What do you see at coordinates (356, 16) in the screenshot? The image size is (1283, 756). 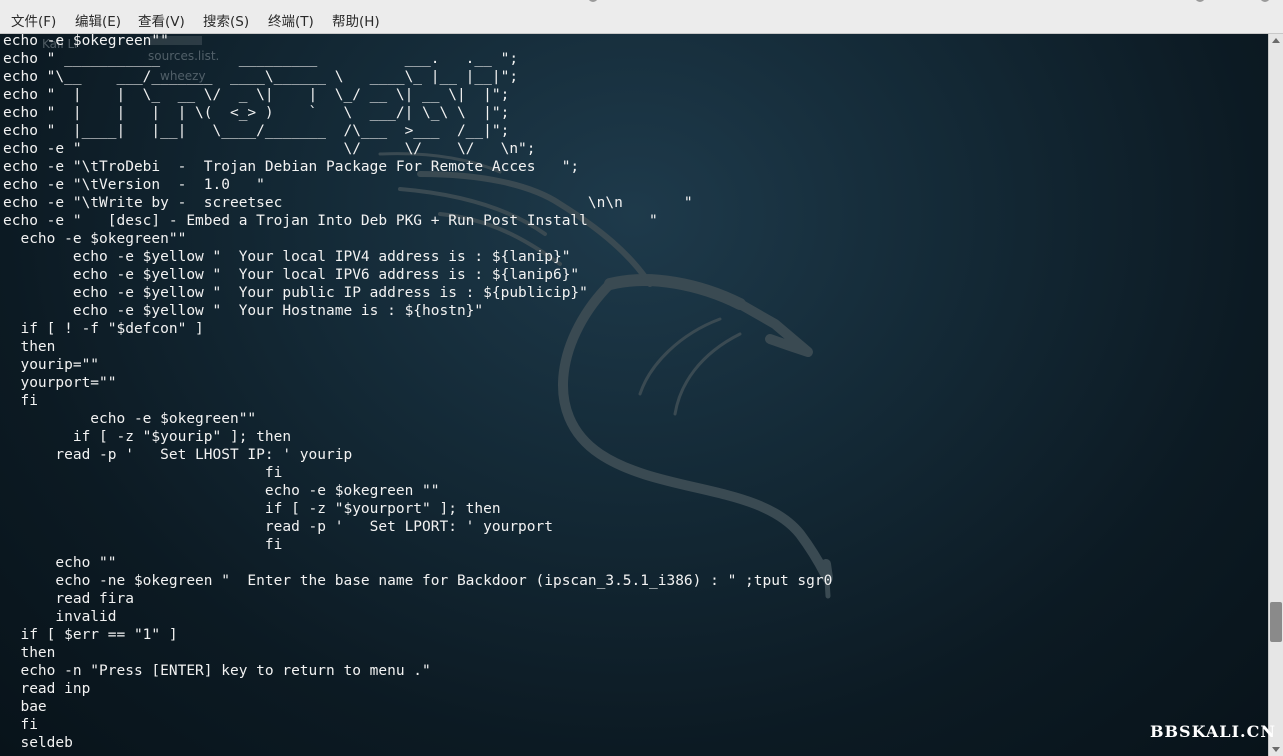 I see `menu-help: 帮助(H)` at bounding box center [356, 16].